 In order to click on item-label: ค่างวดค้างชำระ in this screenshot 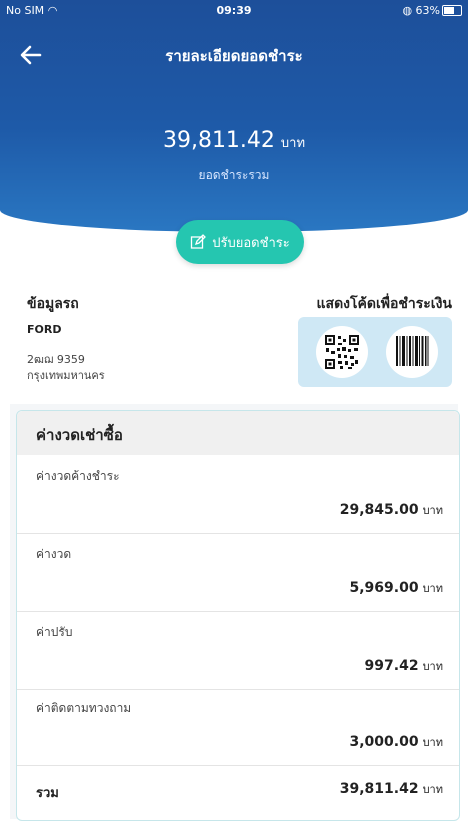, I will do `click(78, 476)`.